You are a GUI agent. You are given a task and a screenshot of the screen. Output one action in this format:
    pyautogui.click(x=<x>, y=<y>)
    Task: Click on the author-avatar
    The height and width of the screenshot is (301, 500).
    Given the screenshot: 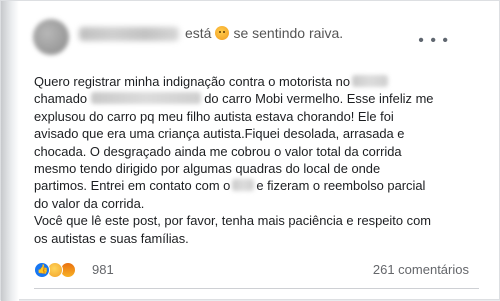 What is the action you would take?
    pyautogui.click(x=51, y=37)
    